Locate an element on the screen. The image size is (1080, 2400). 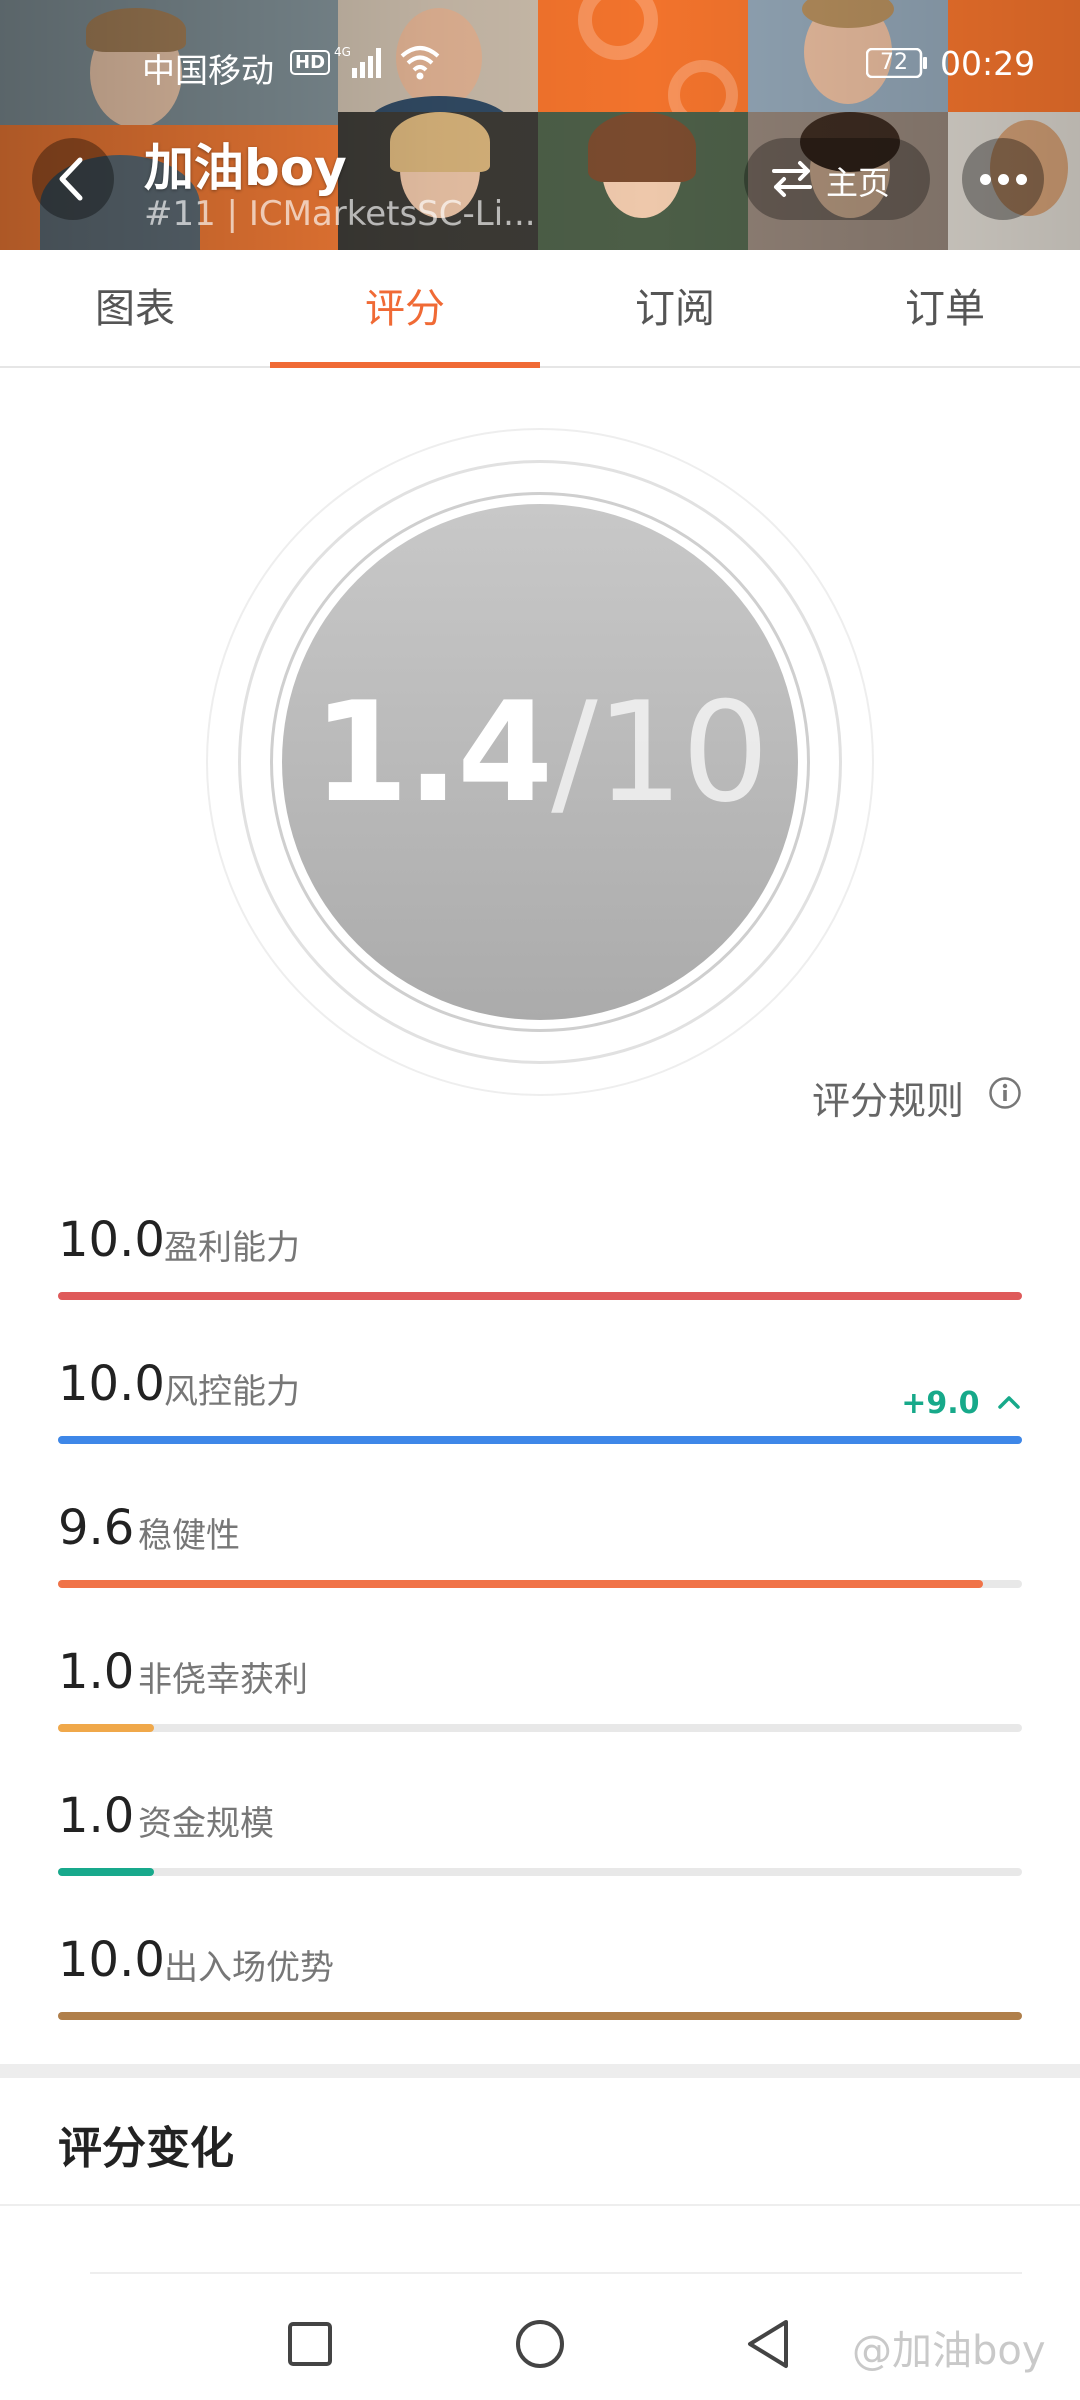
active-tab-indicator is located at coordinates (405, 365).